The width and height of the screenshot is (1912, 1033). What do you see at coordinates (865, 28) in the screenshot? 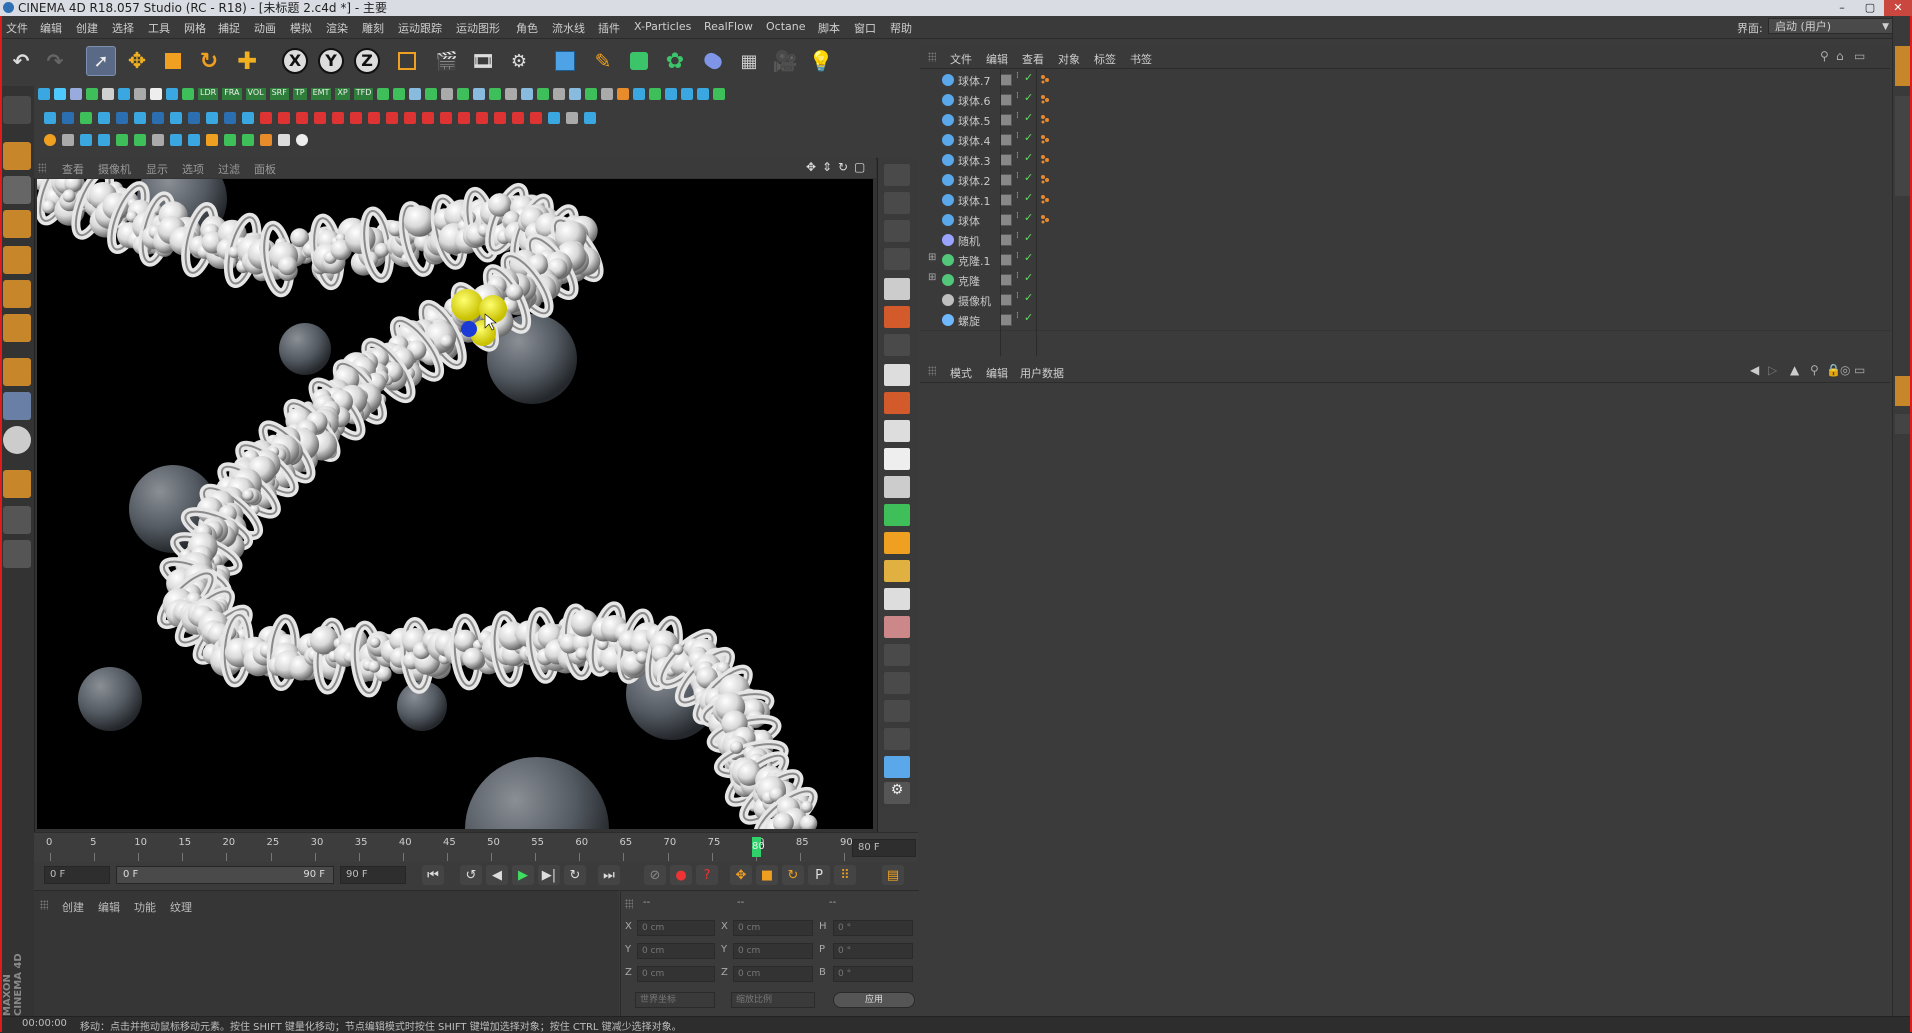
I see `menu-window: 窗口` at bounding box center [865, 28].